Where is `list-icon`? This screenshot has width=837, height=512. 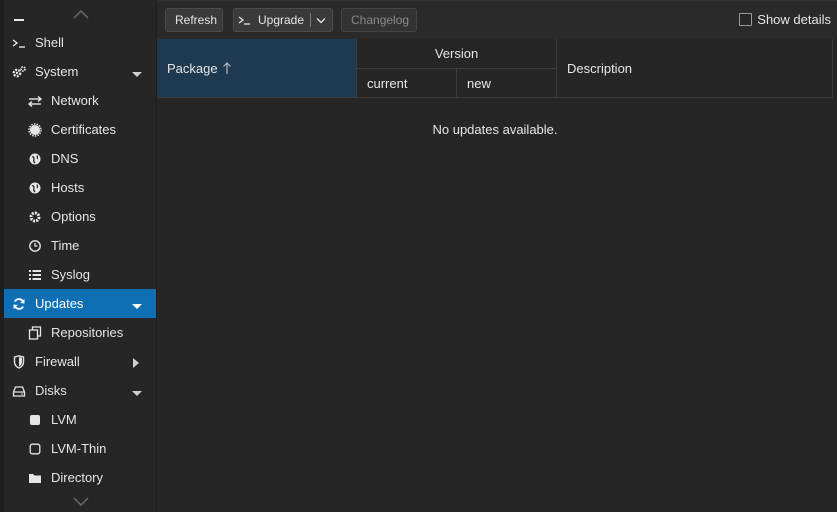
list-icon is located at coordinates (35, 275).